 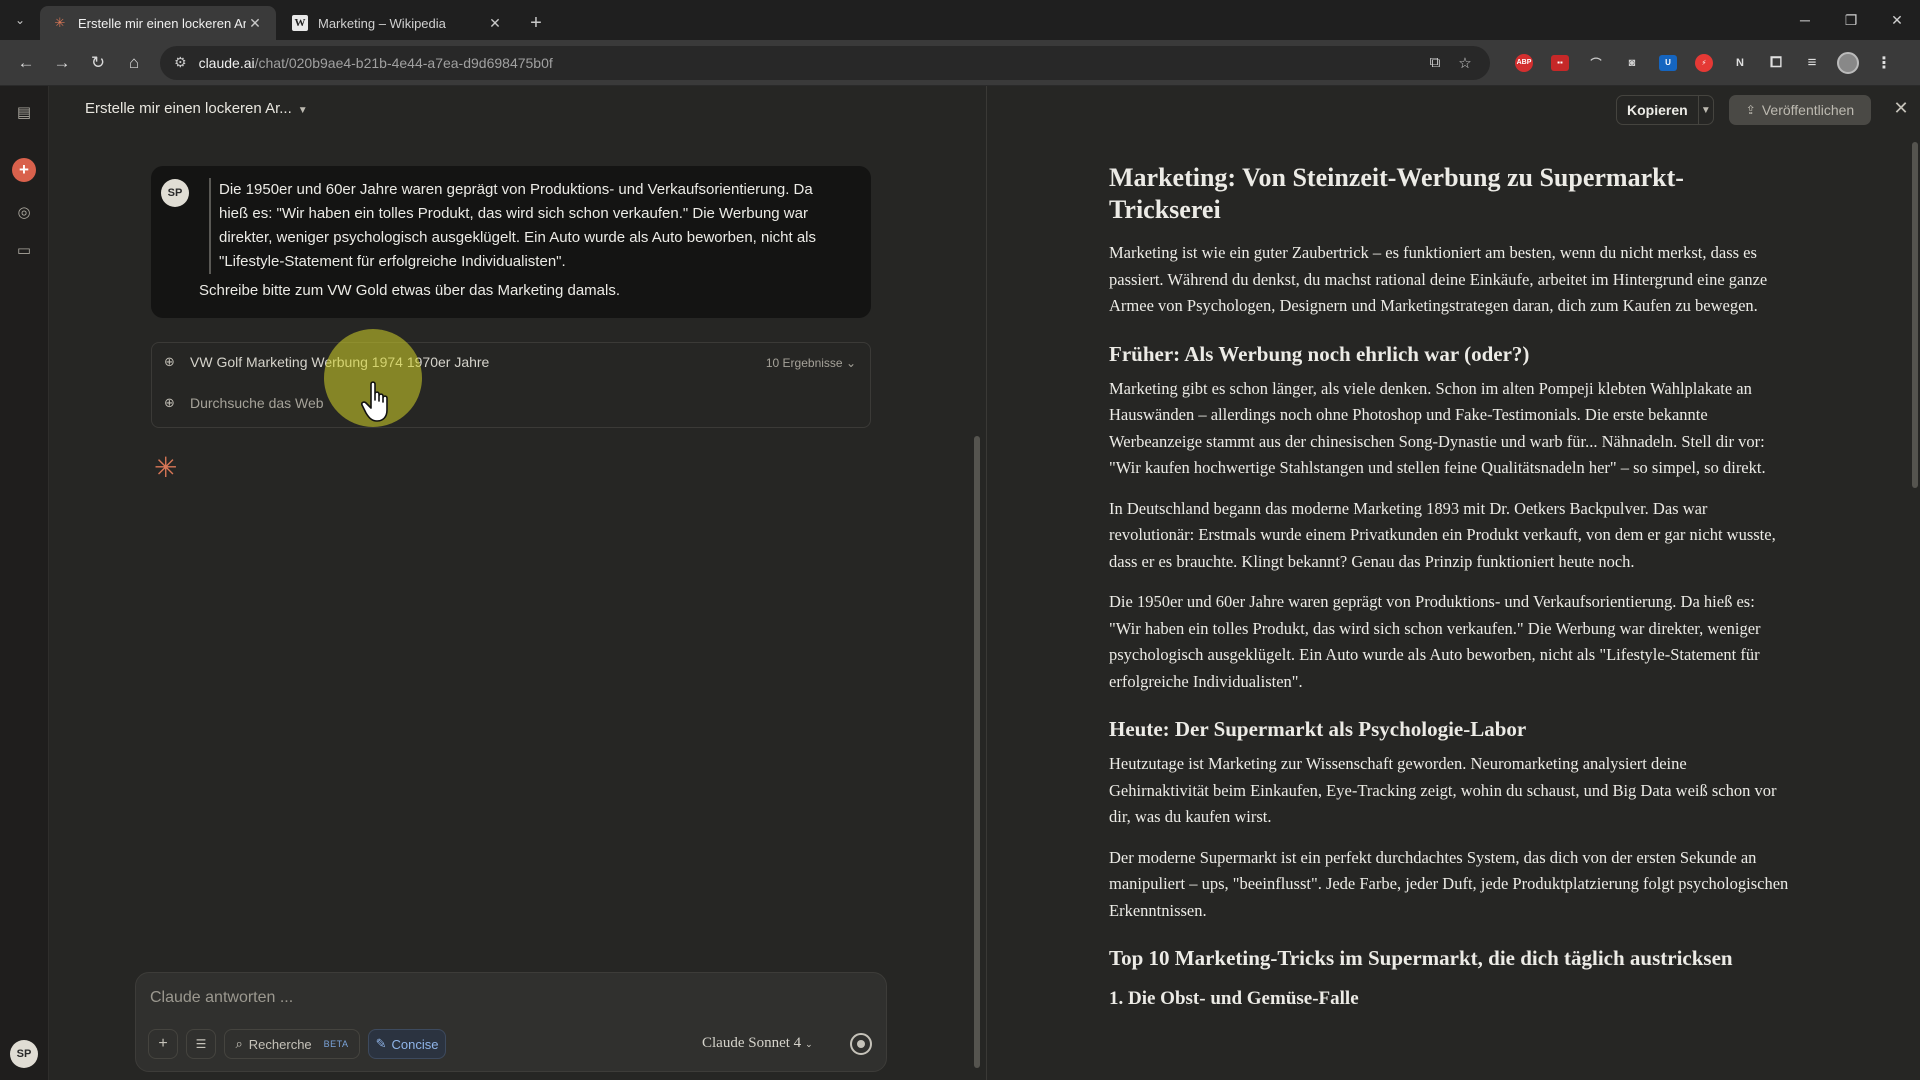 I want to click on publish-button: ⇪ Veröffentlichen, so click(x=1800, y=110).